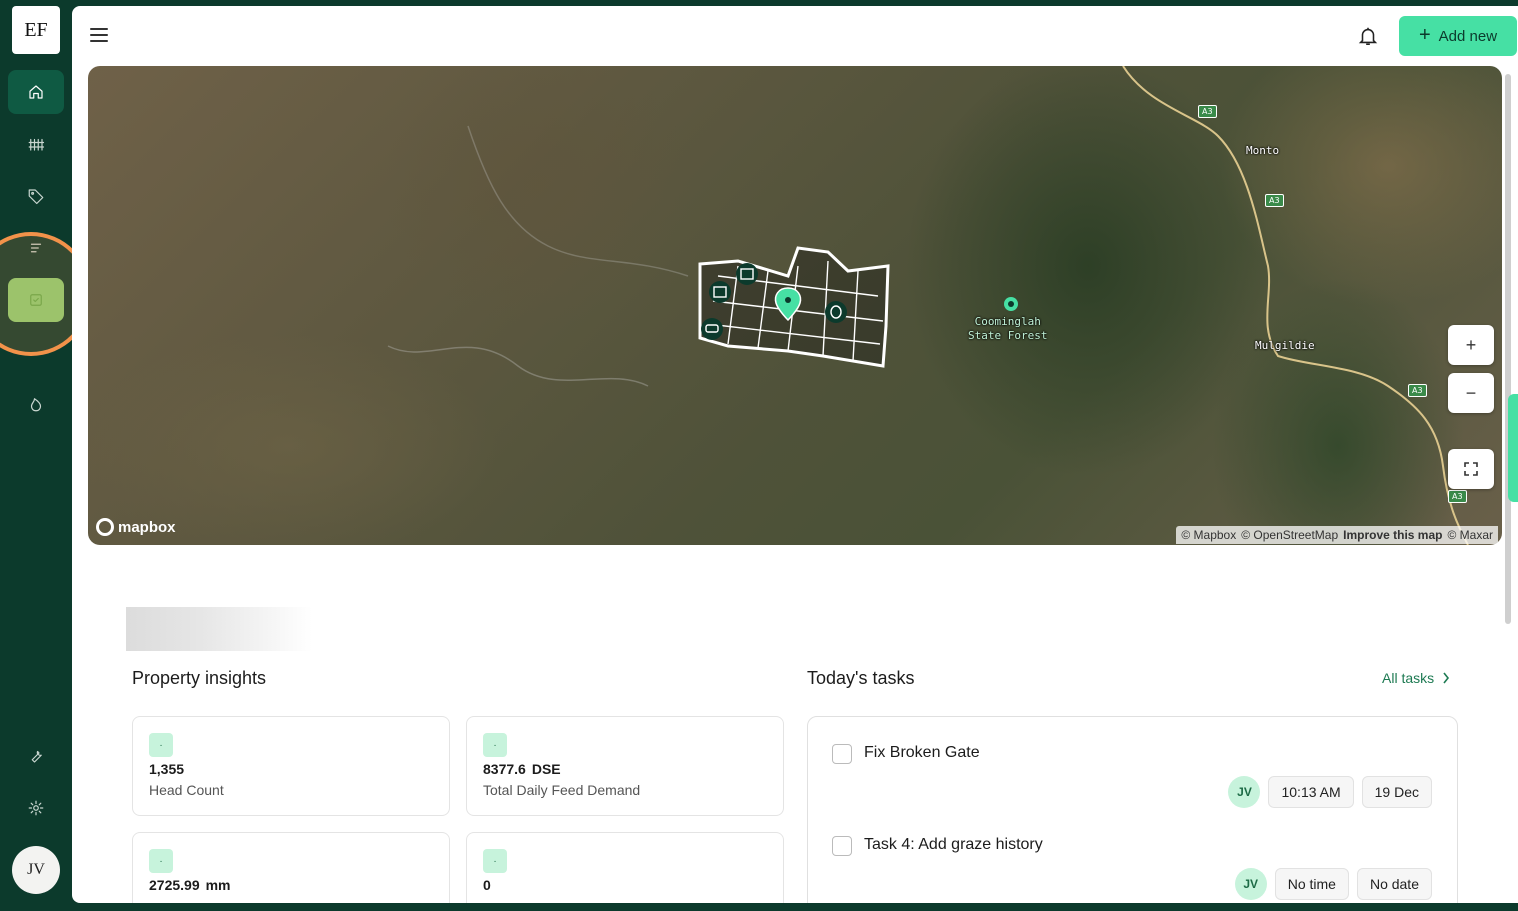 The image size is (1518, 911). What do you see at coordinates (99, 36) in the screenshot?
I see `menu-icon` at bounding box center [99, 36].